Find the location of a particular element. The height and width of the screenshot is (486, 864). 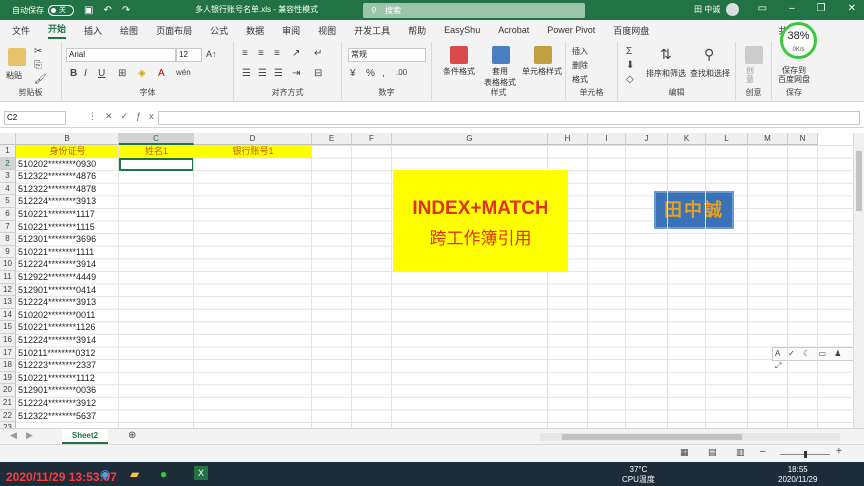

column-header-h: H is located at coordinates (568, 139).